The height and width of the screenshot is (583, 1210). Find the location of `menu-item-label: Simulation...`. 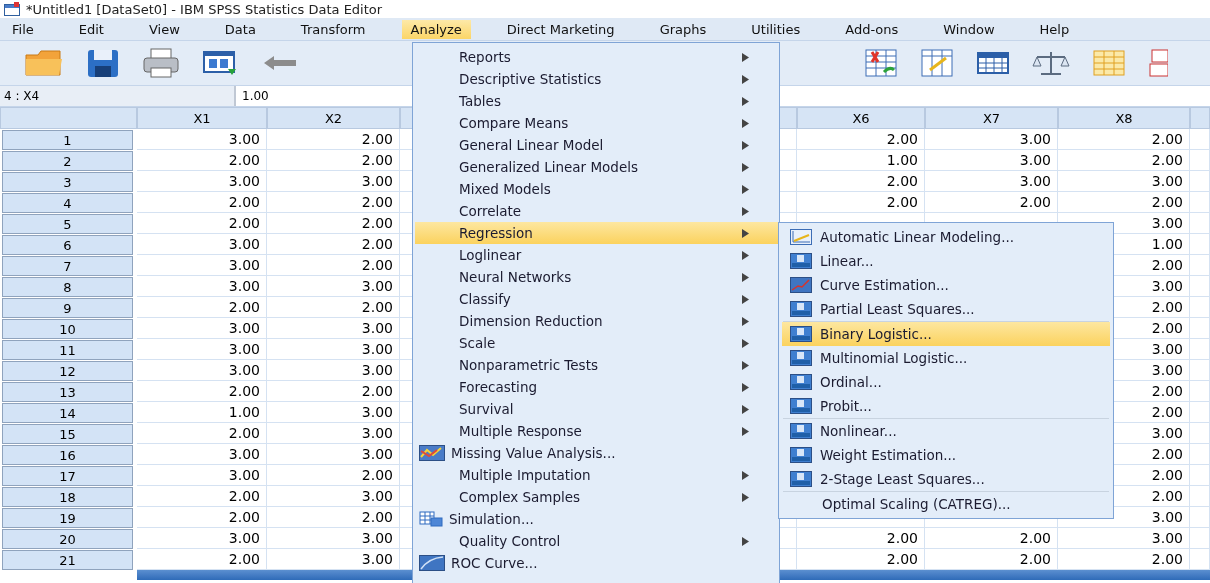

menu-item-label: Simulation... is located at coordinates (491, 519).